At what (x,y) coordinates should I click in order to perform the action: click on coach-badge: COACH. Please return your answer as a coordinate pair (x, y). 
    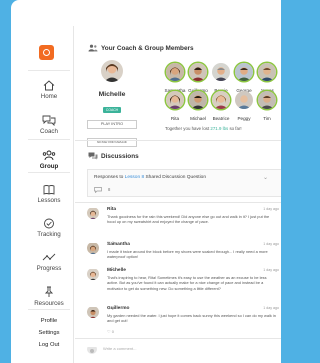
    Looking at the image, I should click on (112, 110).